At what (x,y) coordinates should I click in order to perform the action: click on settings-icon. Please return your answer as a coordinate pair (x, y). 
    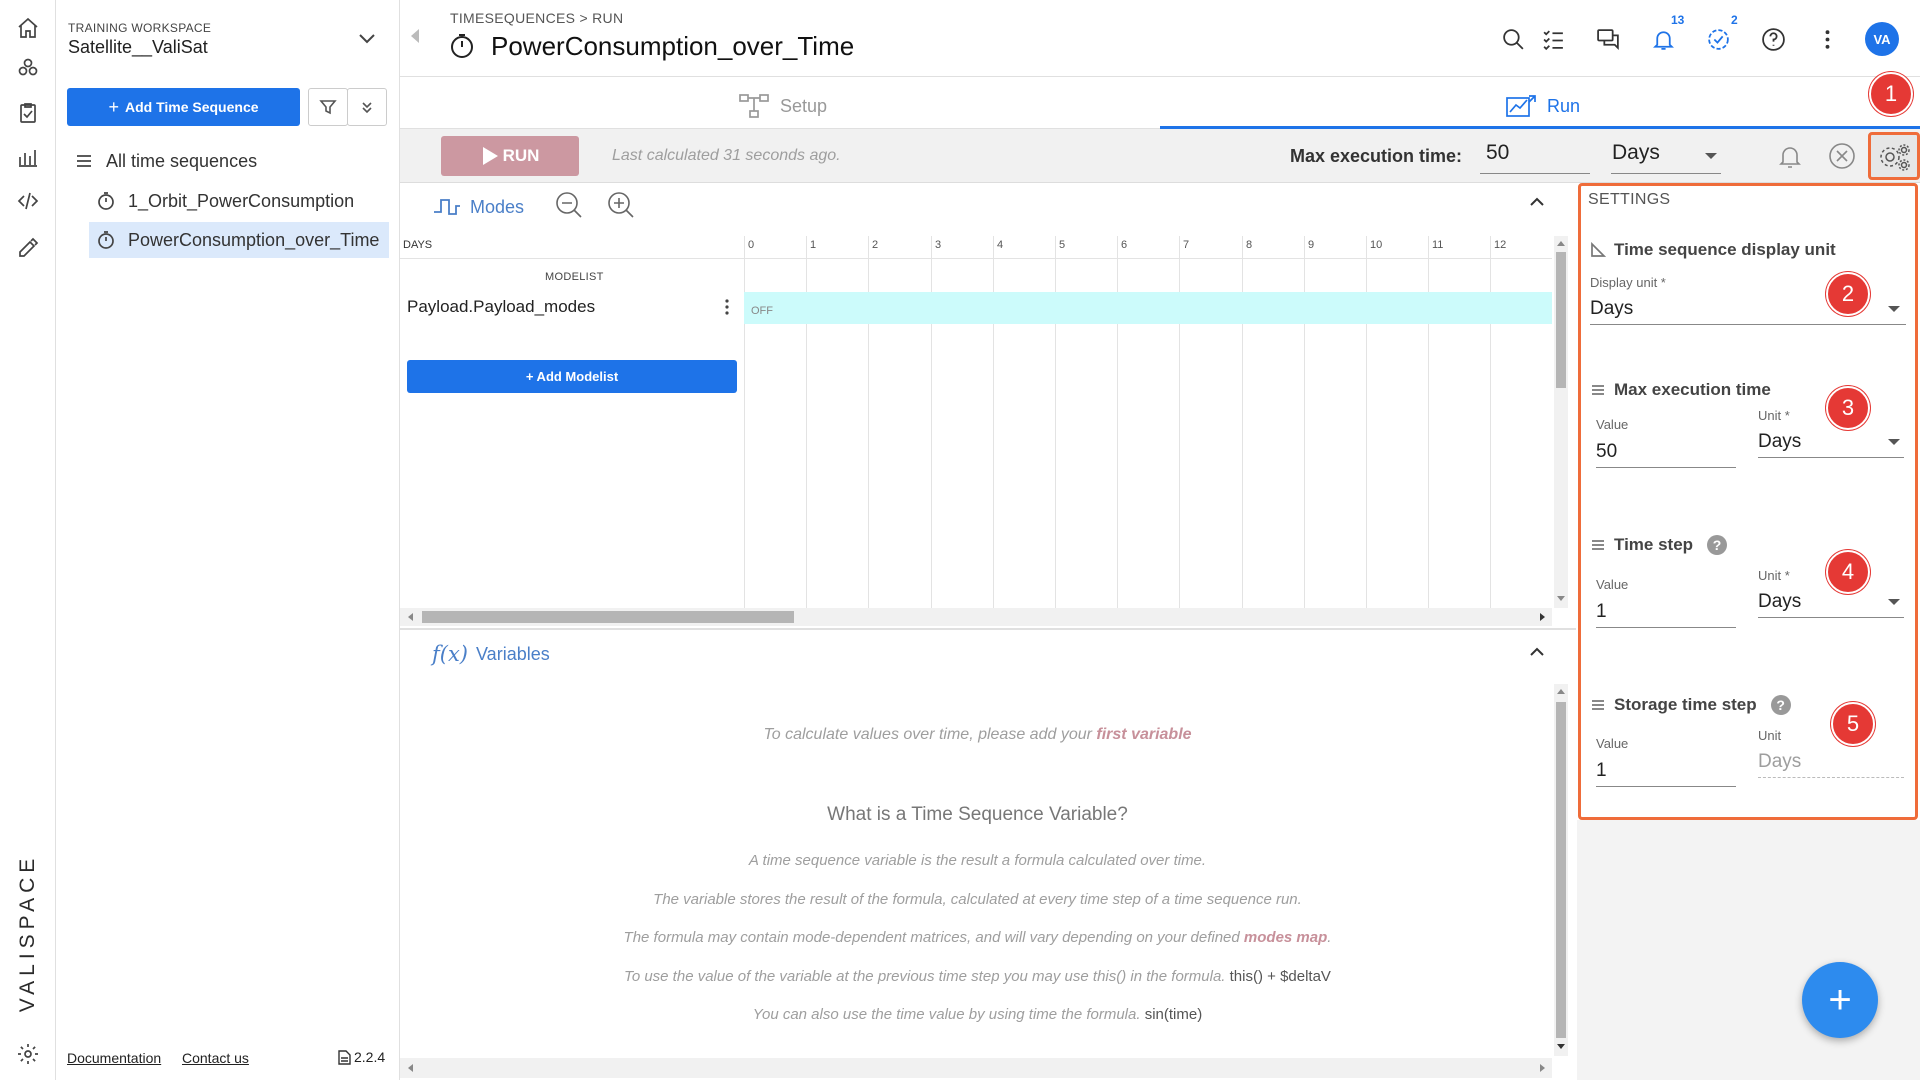
    Looking at the image, I should click on (28, 1054).